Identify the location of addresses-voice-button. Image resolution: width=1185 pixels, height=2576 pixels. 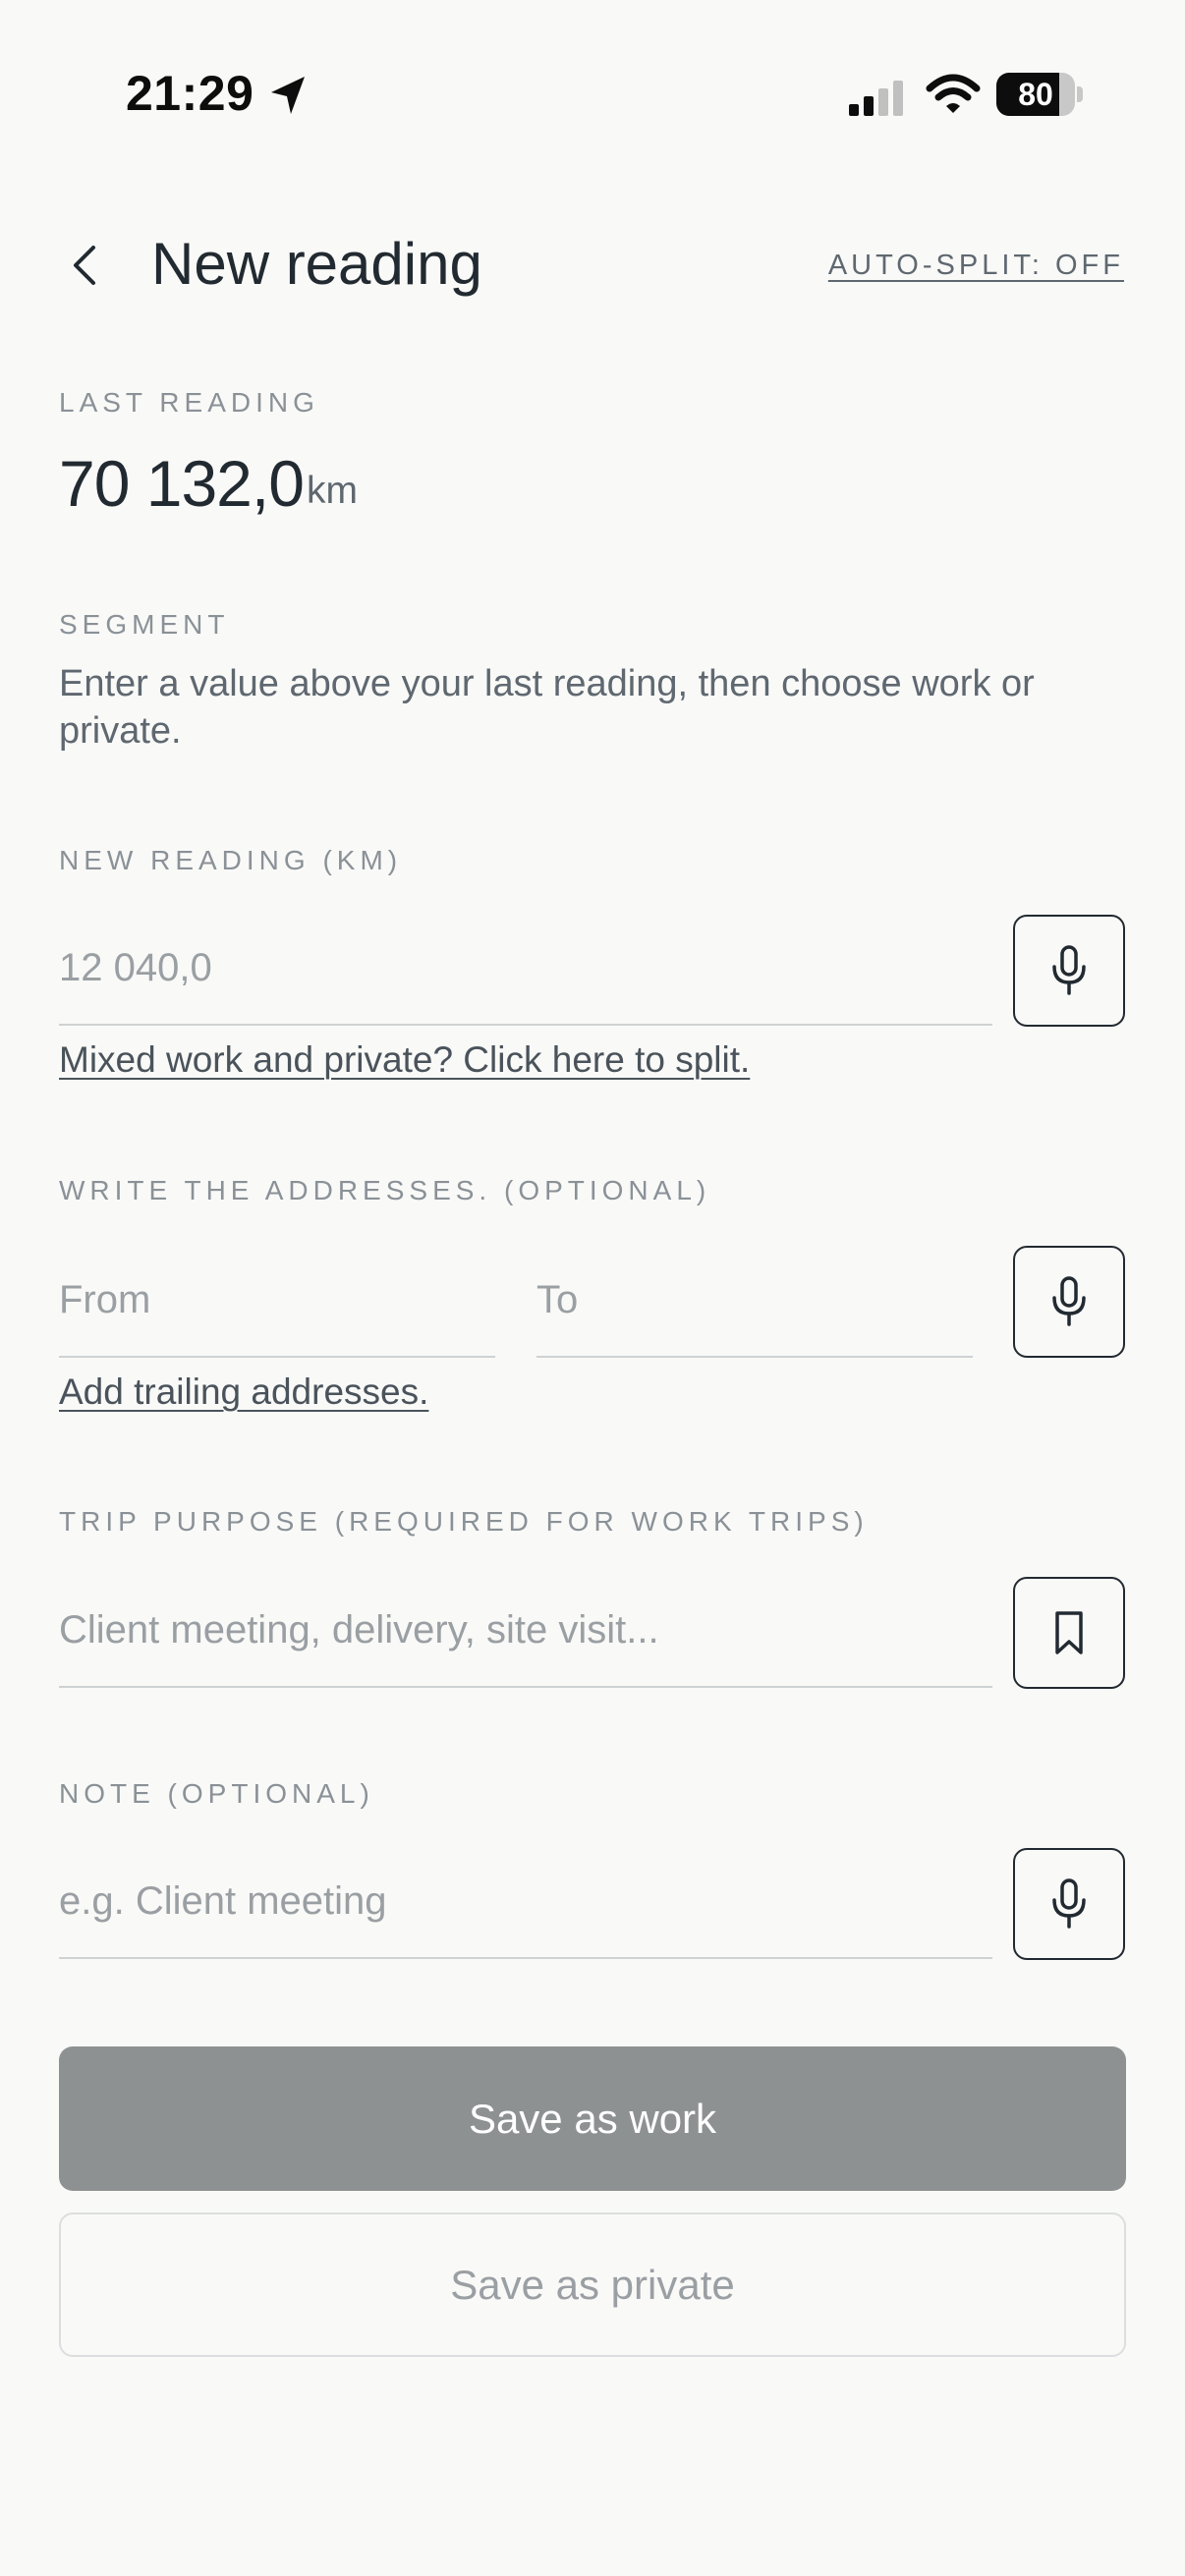
(1069, 1302).